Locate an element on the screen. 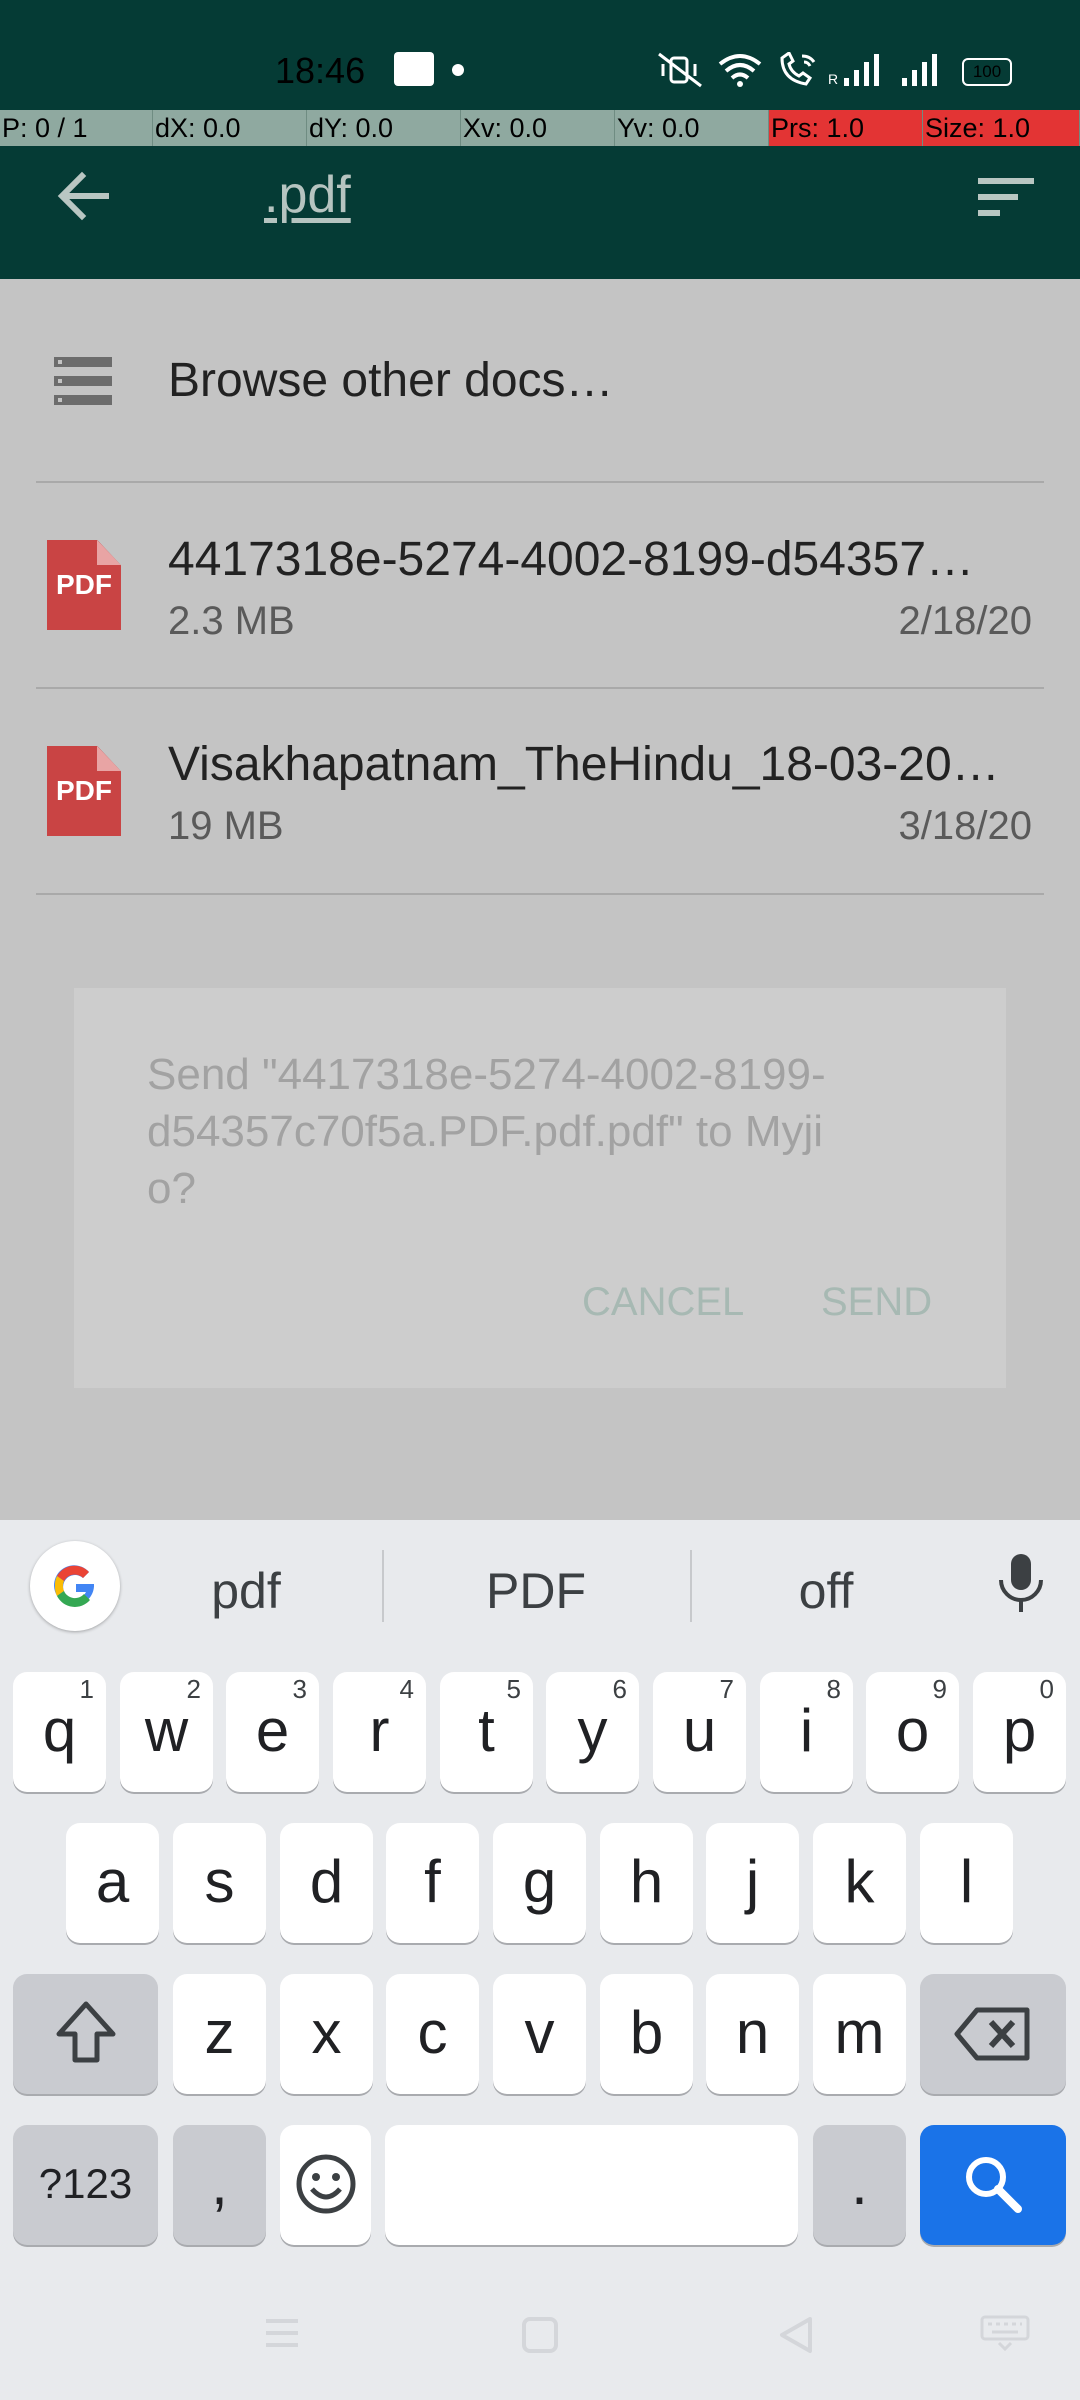  key-label: i is located at coordinates (806, 1730).